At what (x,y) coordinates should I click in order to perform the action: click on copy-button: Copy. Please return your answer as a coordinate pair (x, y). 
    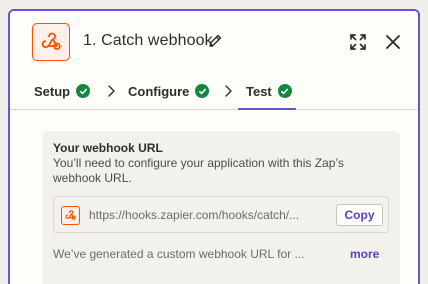
    Looking at the image, I should click on (359, 215).